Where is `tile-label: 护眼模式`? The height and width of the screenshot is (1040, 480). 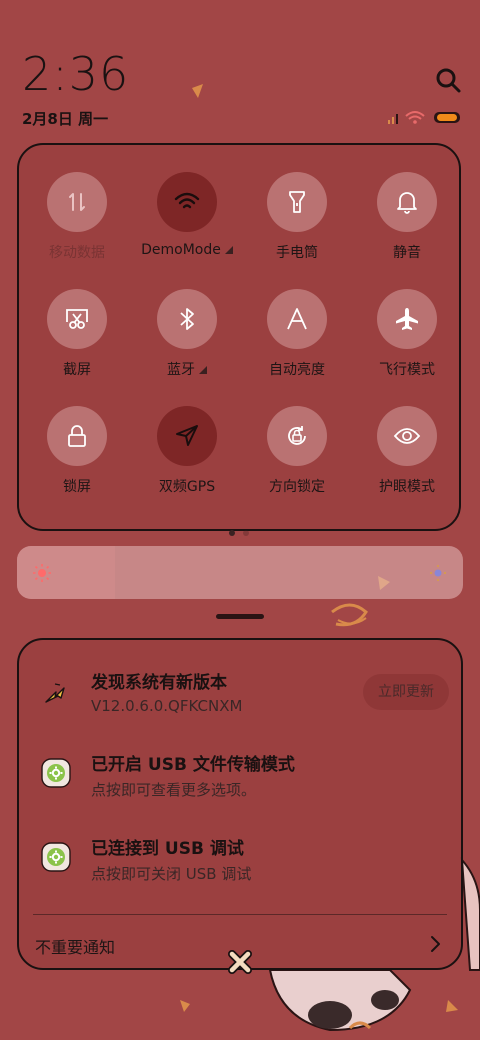
tile-label: 护眼模式 is located at coordinates (407, 487).